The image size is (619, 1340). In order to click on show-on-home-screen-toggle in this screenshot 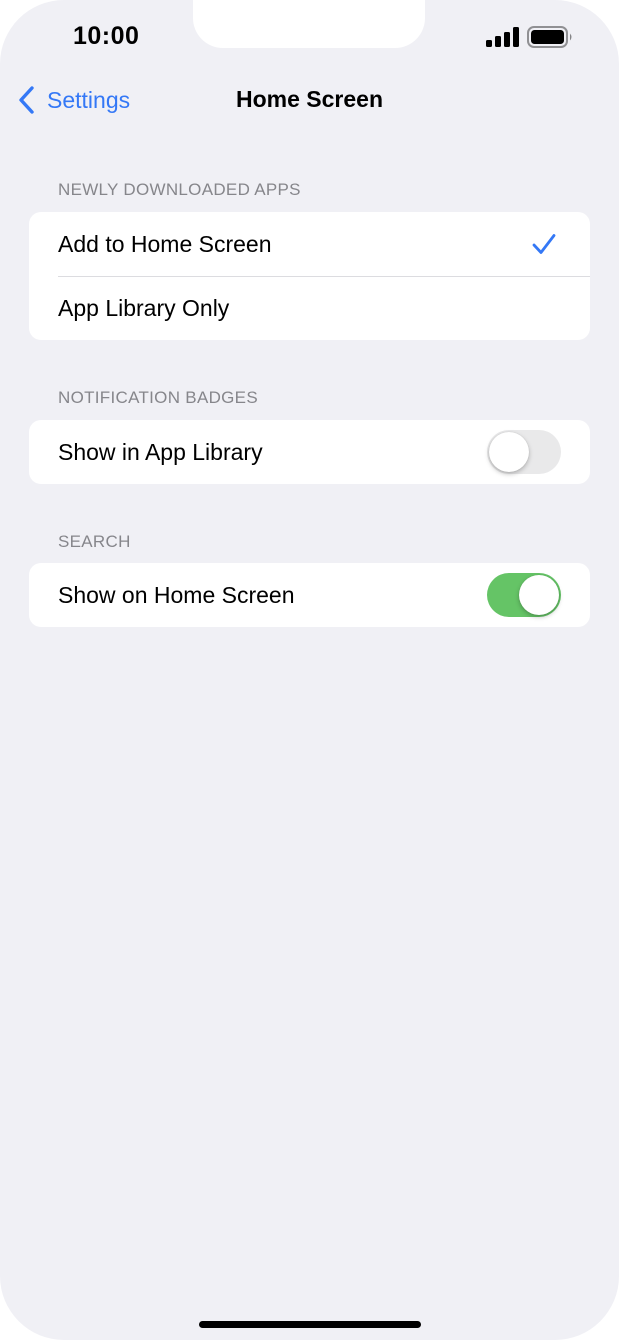, I will do `click(524, 595)`.